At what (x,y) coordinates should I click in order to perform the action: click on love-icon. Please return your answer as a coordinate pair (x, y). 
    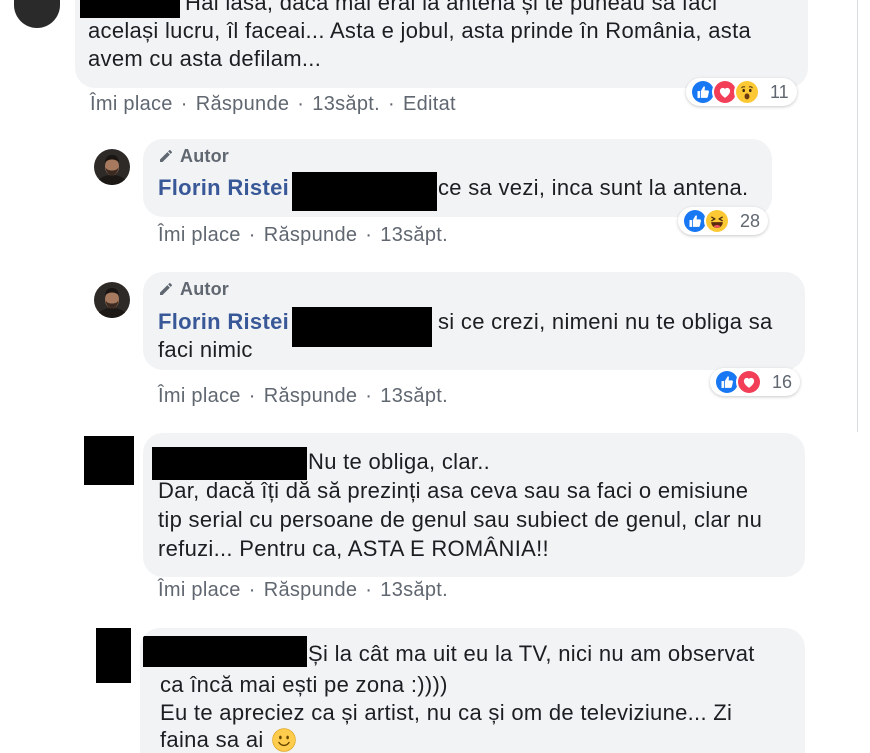
    Looking at the image, I should click on (749, 382).